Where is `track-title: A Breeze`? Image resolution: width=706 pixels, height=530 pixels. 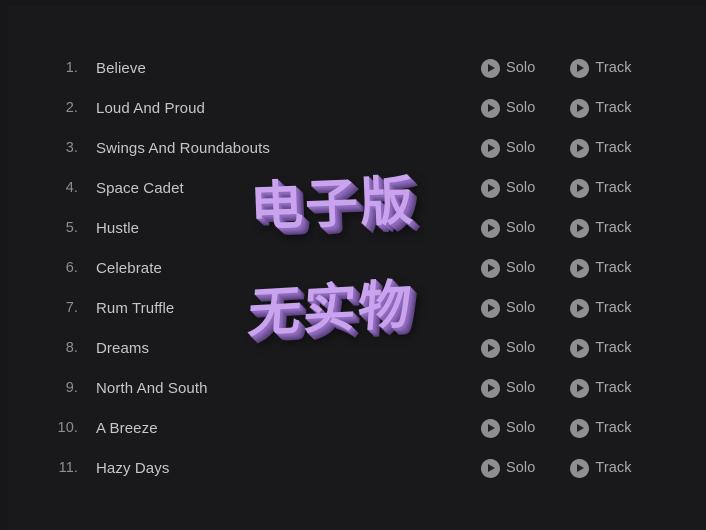 track-title: A Breeze is located at coordinates (127, 428).